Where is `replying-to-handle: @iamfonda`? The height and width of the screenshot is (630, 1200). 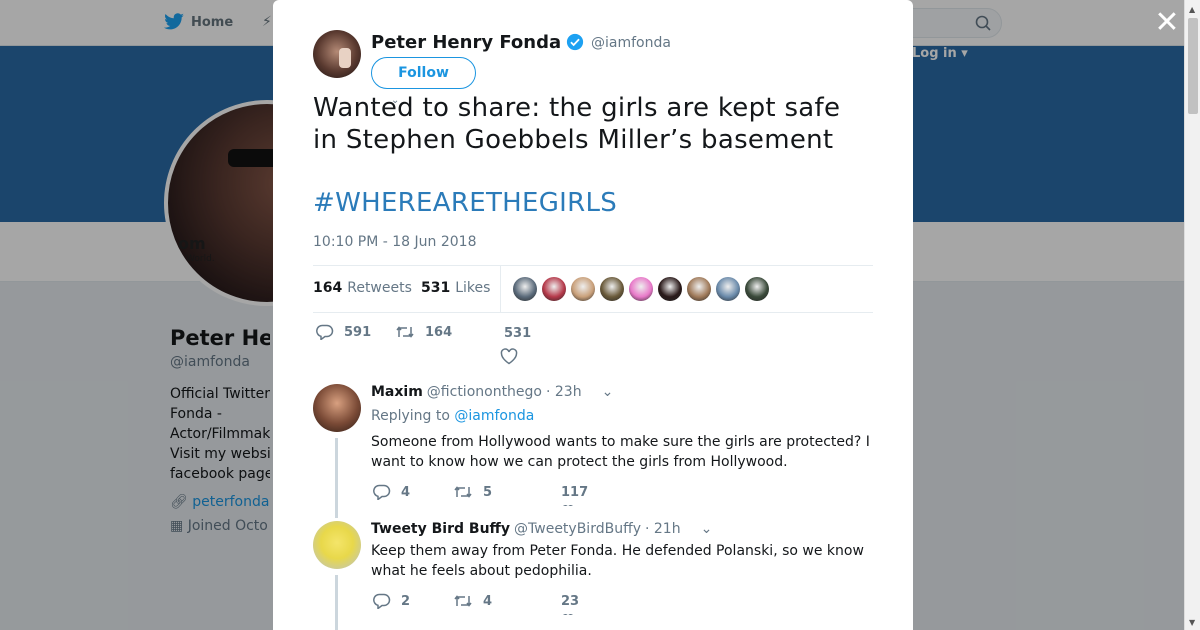
replying-to-handle: @iamfonda is located at coordinates (494, 416).